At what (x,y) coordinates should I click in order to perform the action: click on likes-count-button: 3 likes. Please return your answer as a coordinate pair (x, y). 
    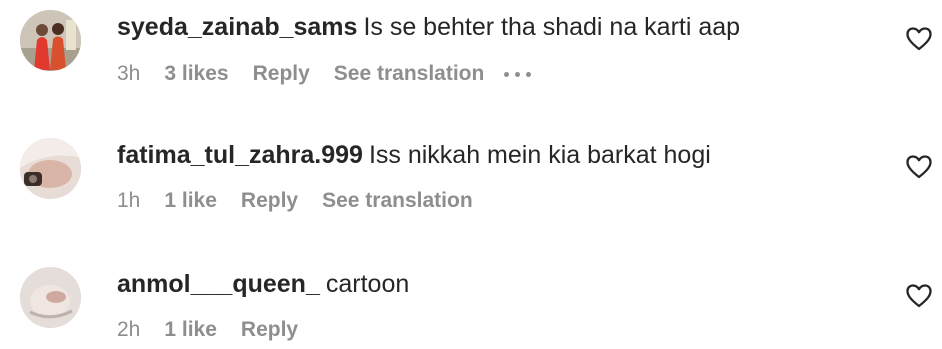
    Looking at the image, I should click on (196, 74).